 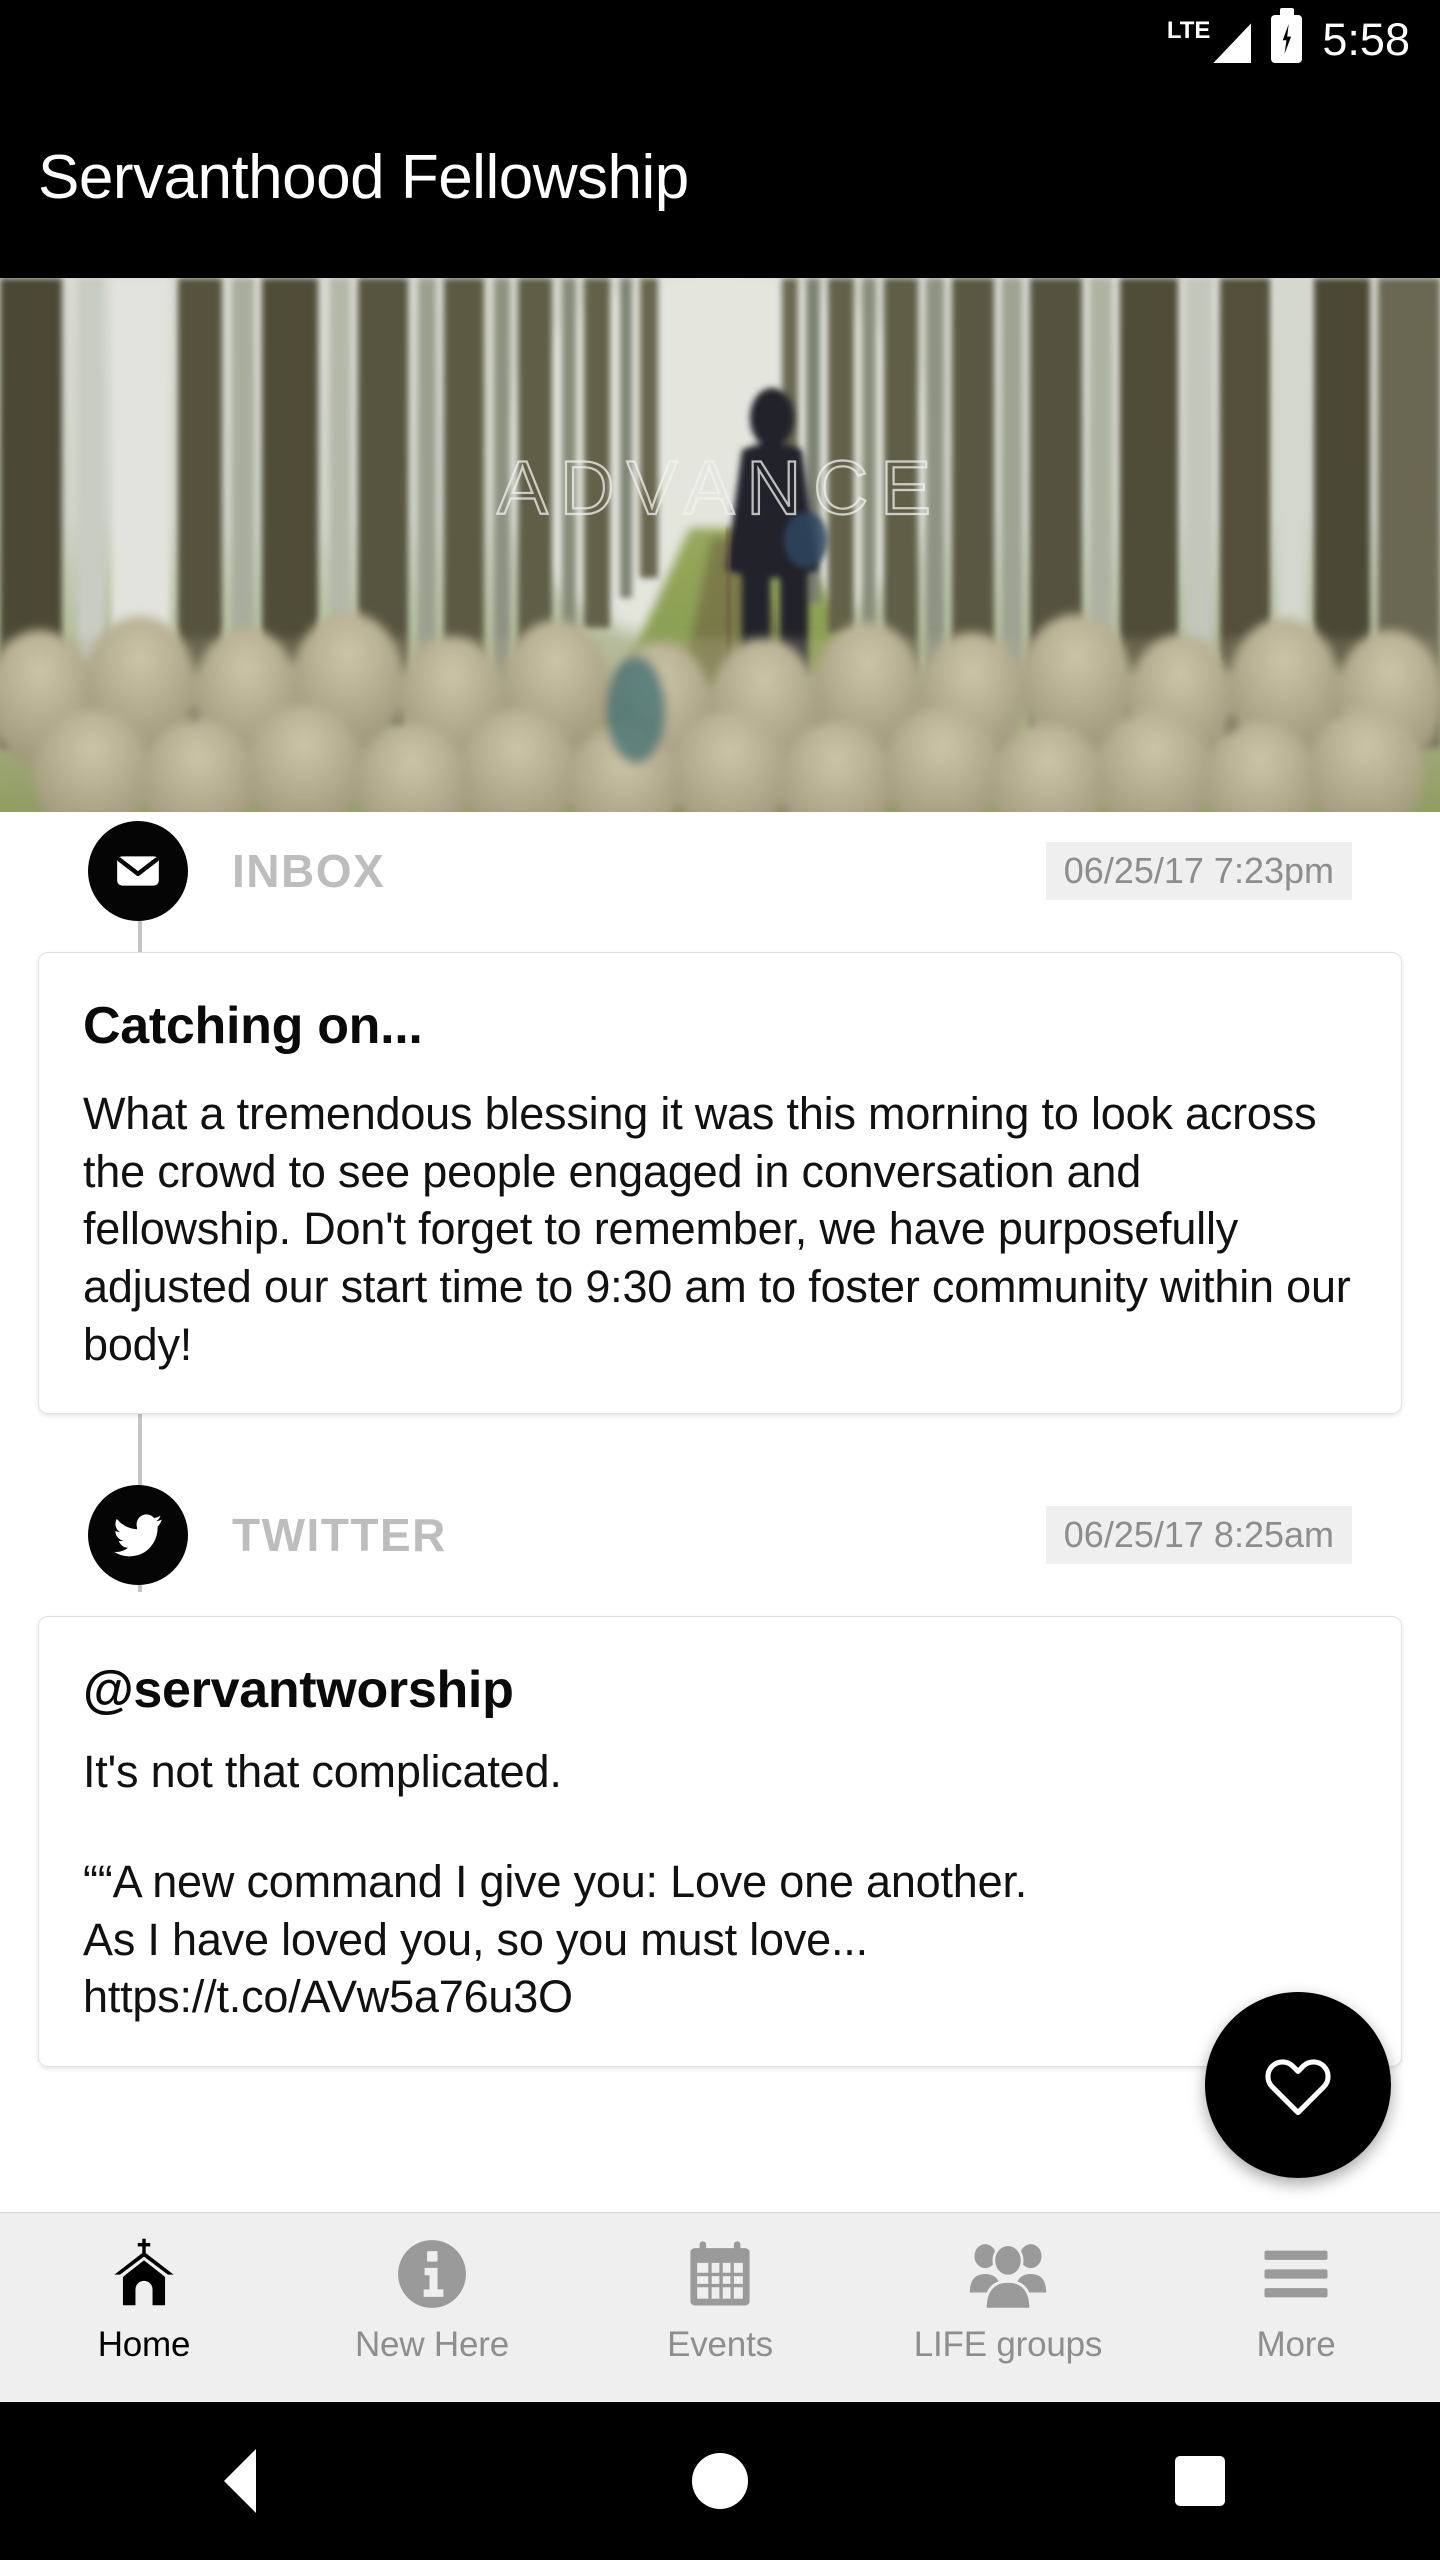 I want to click on recents-button, so click(x=1200, y=2481).